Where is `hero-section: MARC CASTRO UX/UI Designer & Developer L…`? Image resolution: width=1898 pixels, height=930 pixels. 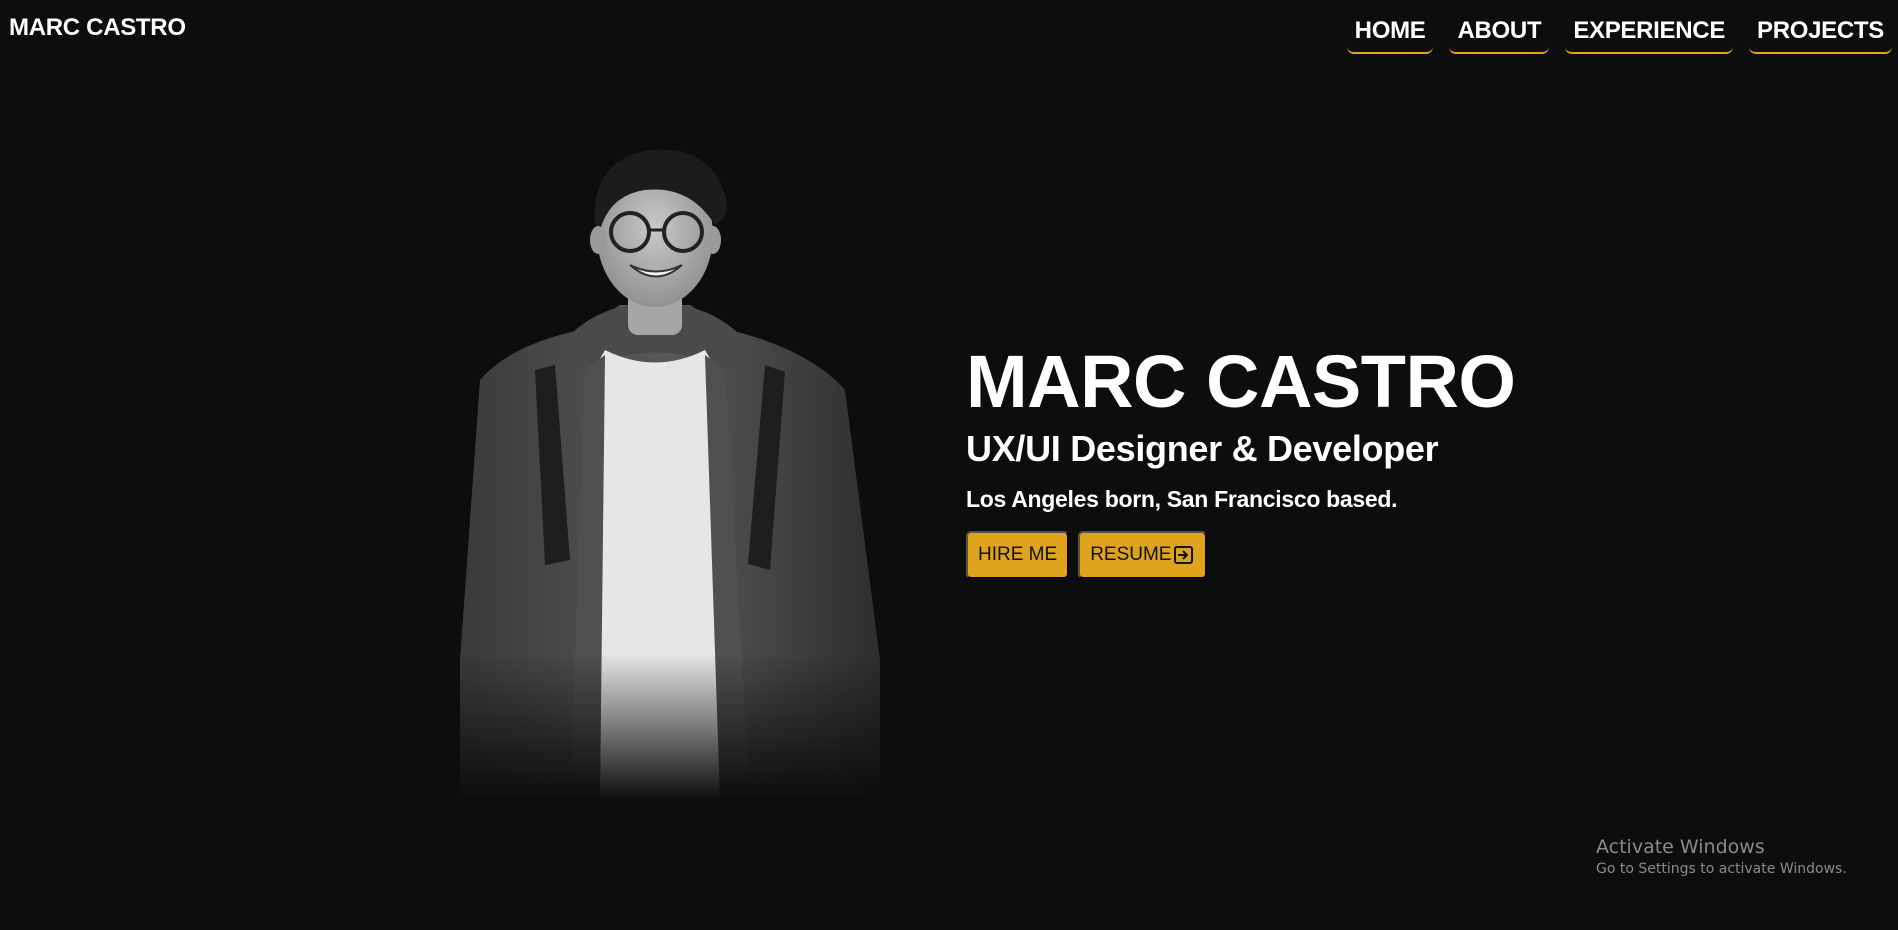
hero-section: MARC CASTRO UX/UI Designer & Developer L… is located at coordinates (1366, 459).